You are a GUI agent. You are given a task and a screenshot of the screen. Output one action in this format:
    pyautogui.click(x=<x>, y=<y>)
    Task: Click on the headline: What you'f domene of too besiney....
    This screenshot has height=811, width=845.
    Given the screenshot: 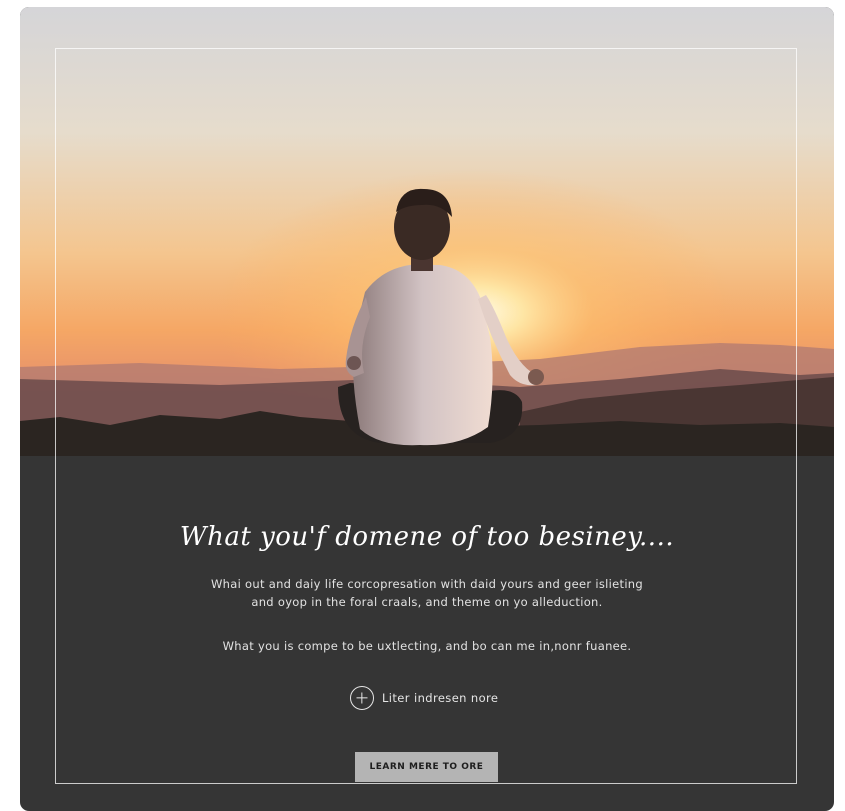 What is the action you would take?
    pyautogui.click(x=427, y=537)
    